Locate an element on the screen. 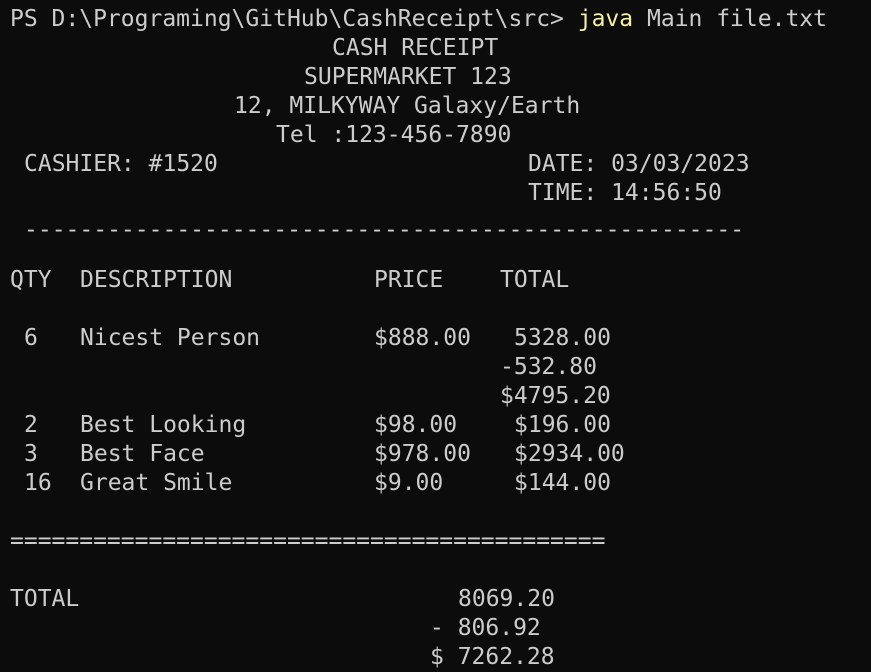  header-description: DESCRIPTION is located at coordinates (156, 280).